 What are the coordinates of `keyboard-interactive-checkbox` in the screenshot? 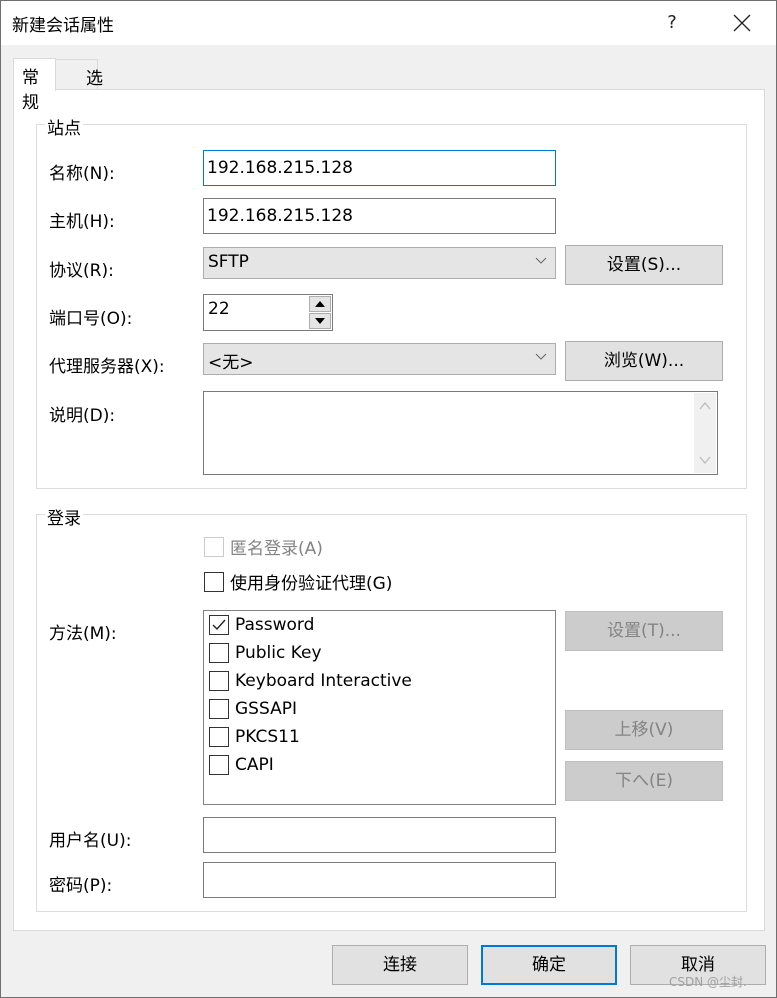 It's located at (219, 681).